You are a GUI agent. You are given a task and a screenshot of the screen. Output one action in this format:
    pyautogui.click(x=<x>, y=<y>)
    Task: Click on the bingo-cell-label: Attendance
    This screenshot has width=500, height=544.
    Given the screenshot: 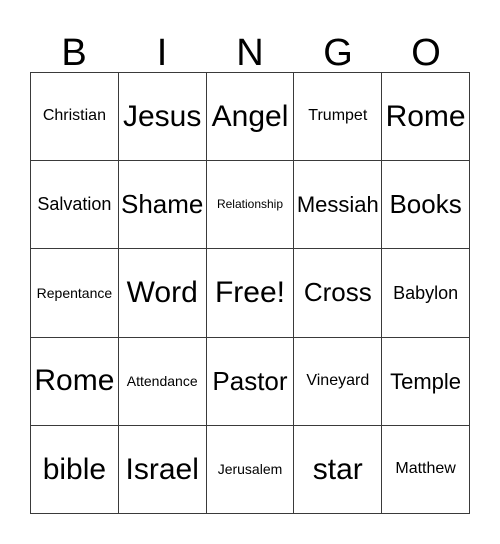 What is the action you would take?
    pyautogui.click(x=162, y=380)
    